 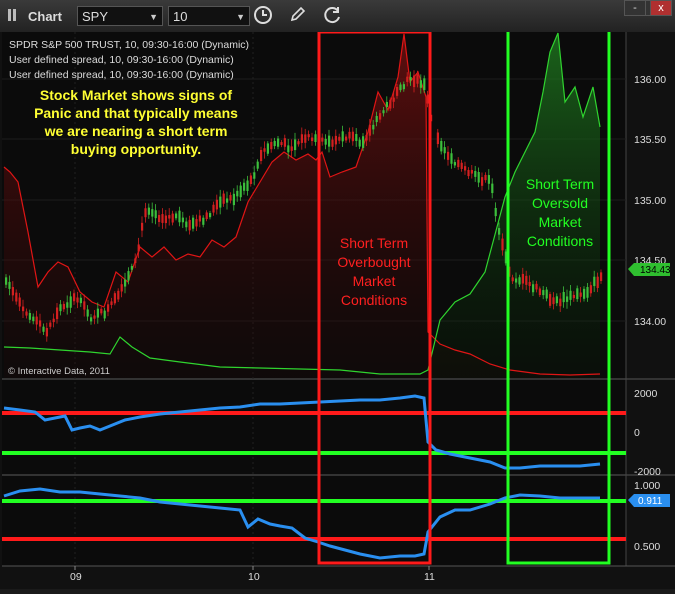 What do you see at coordinates (254, 577) in the screenshot?
I see `time-tick: 10` at bounding box center [254, 577].